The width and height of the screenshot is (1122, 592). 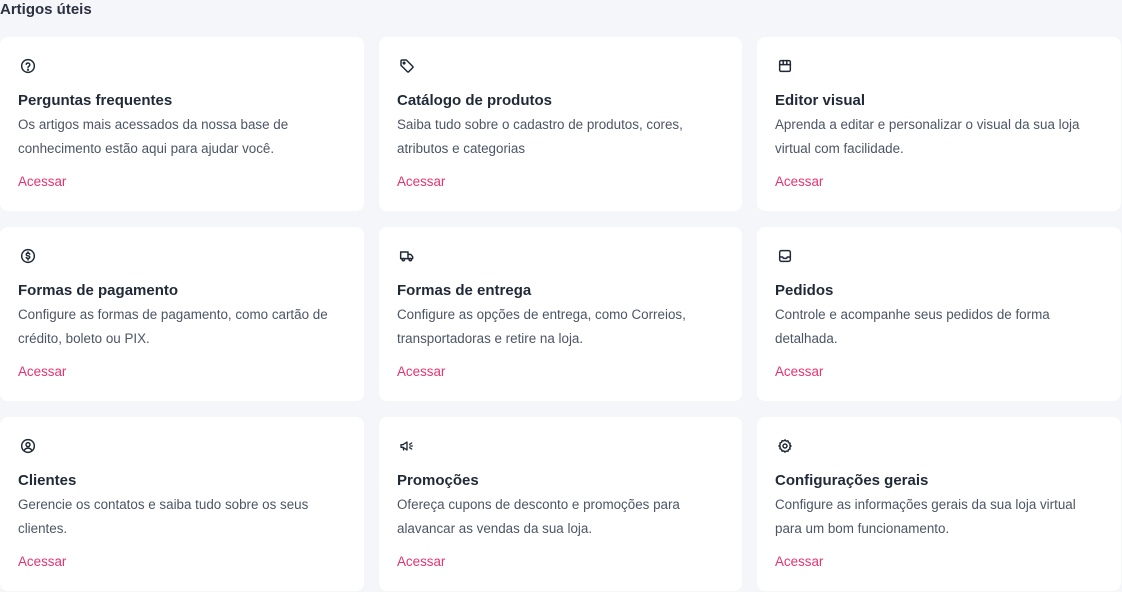 What do you see at coordinates (785, 66) in the screenshot?
I see `storefront-icon` at bounding box center [785, 66].